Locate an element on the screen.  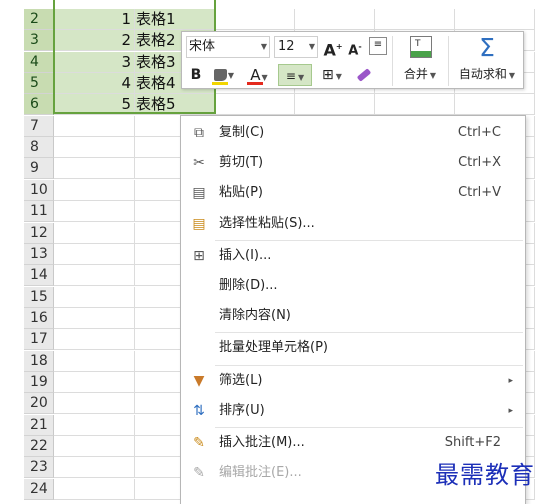
merge-cells-icon: T is located at coordinates (421, 47).